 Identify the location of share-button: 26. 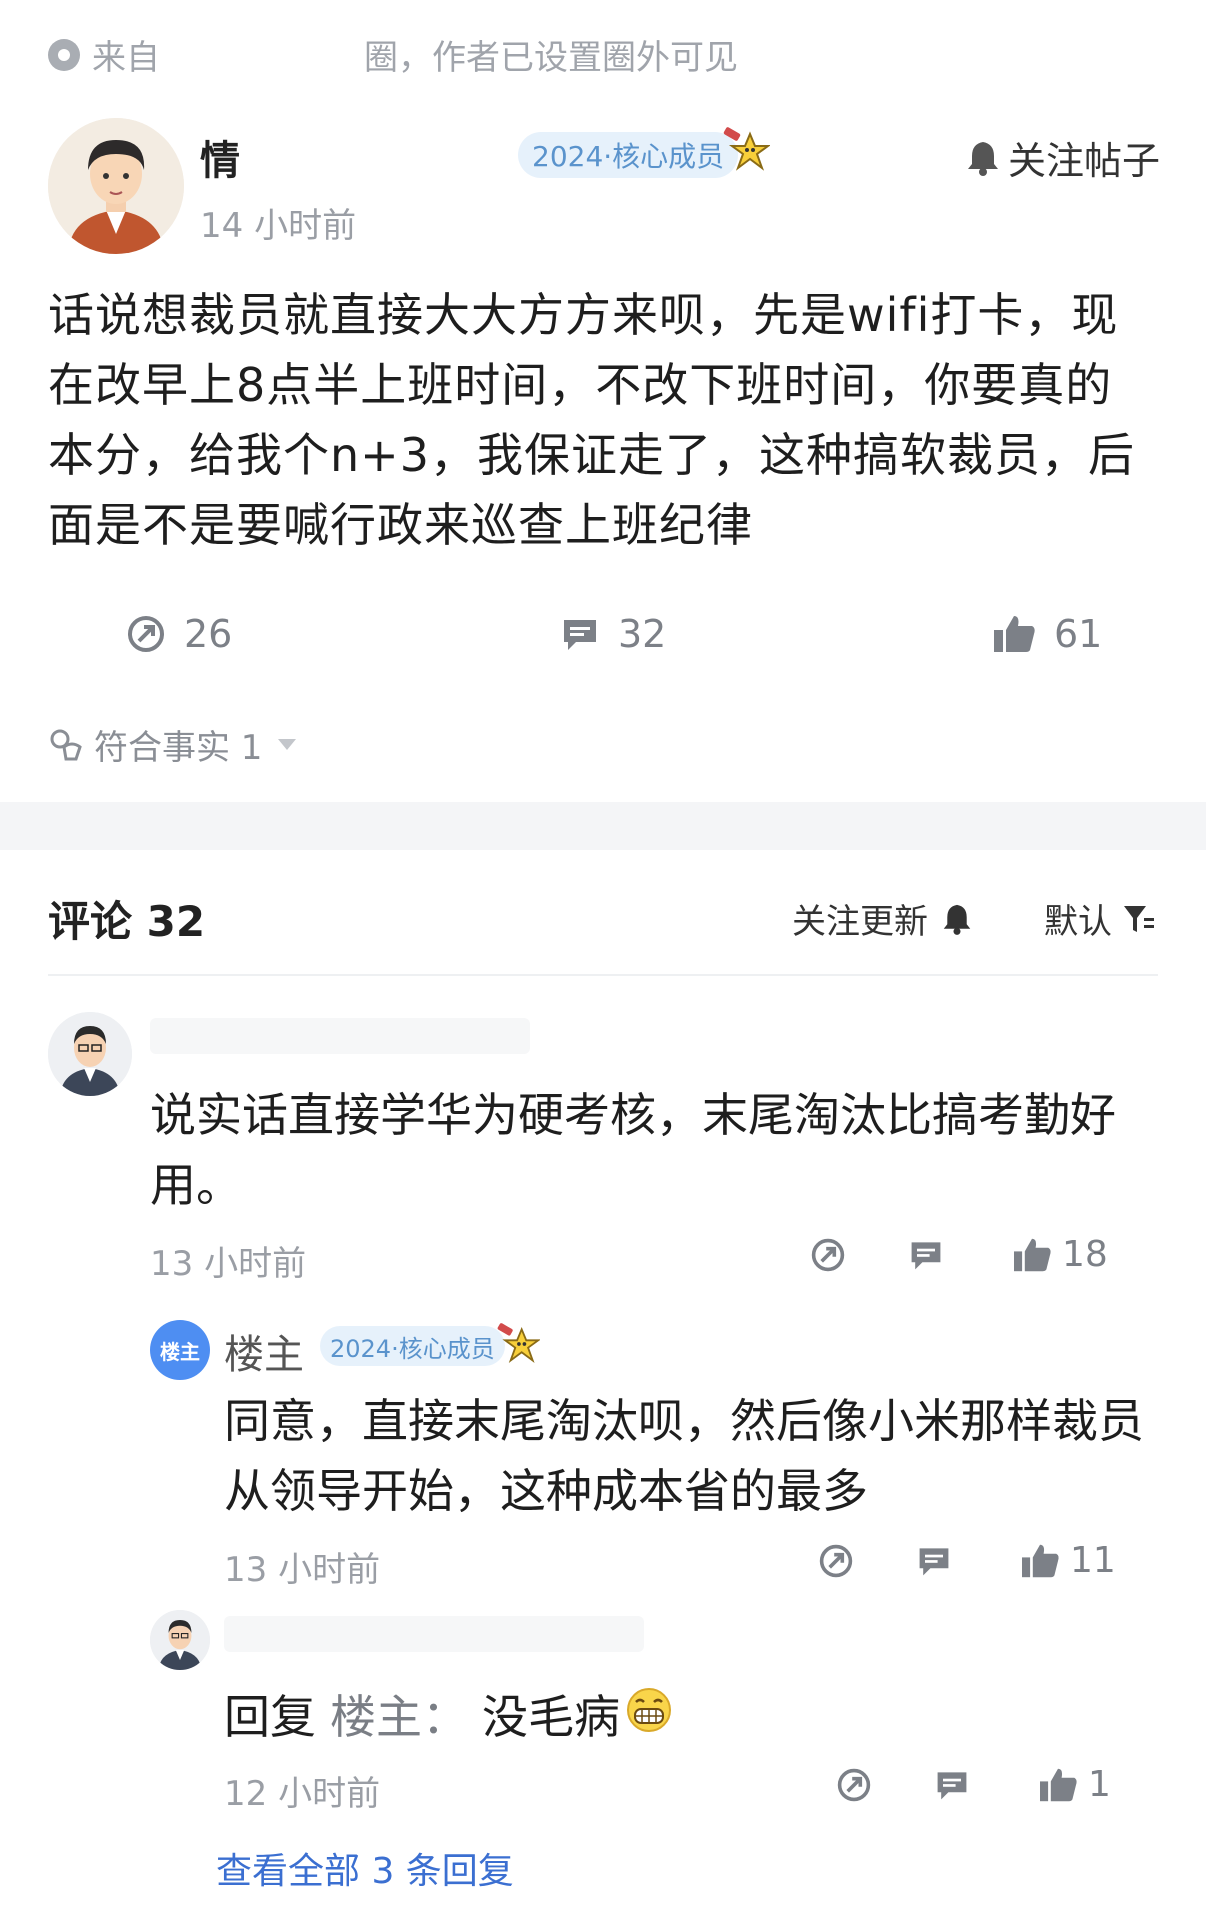
(179, 634).